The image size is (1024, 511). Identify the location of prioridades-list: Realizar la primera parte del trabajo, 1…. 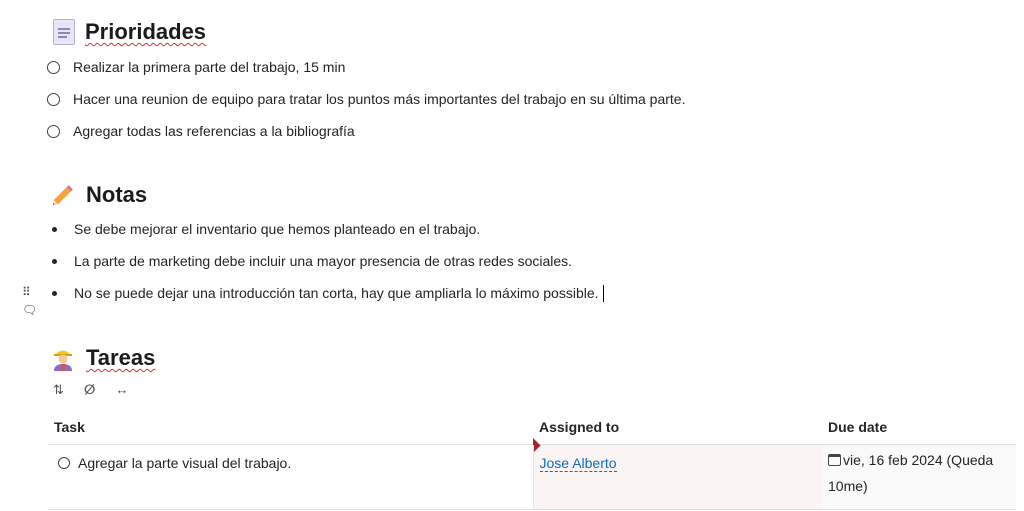
(366, 99).